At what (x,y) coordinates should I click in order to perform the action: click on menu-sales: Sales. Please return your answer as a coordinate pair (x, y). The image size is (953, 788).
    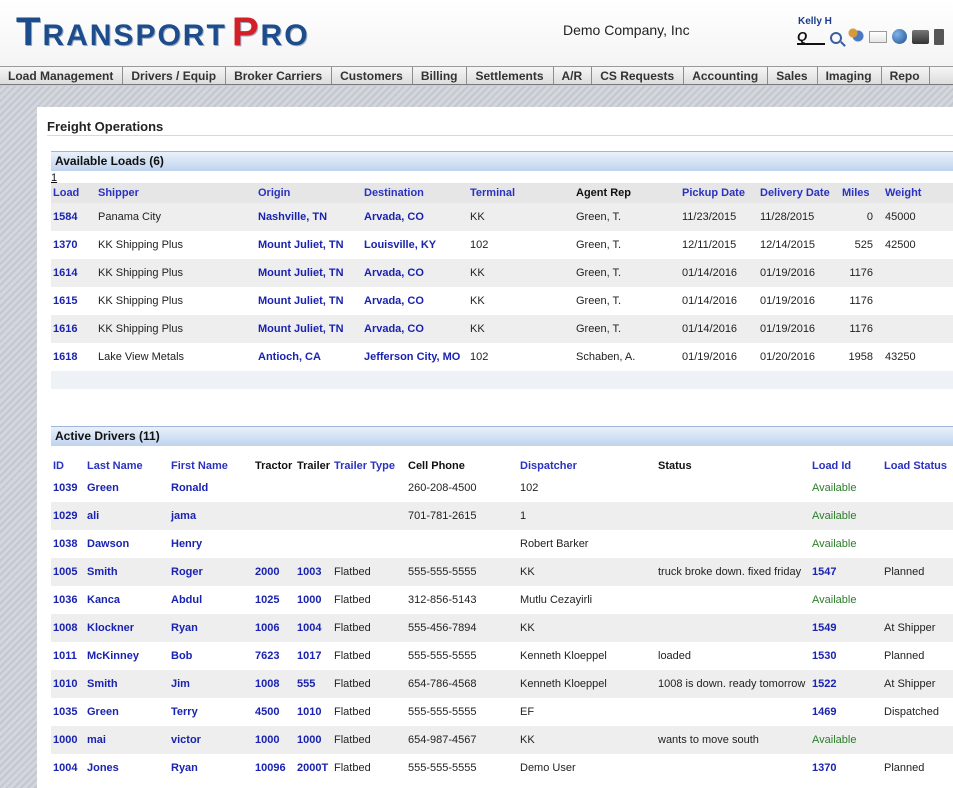
    Looking at the image, I should click on (793, 75).